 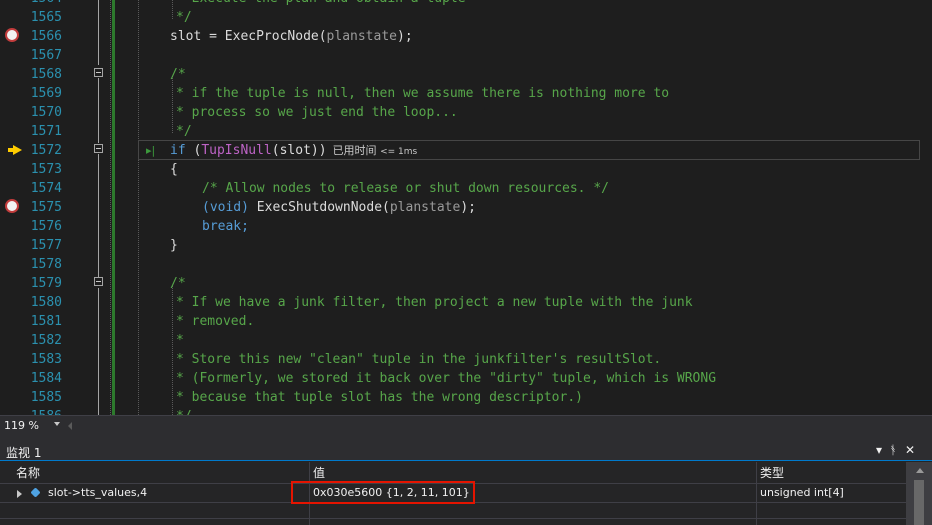 What do you see at coordinates (21, 425) in the screenshot?
I see `zoom-level: 119 %` at bounding box center [21, 425].